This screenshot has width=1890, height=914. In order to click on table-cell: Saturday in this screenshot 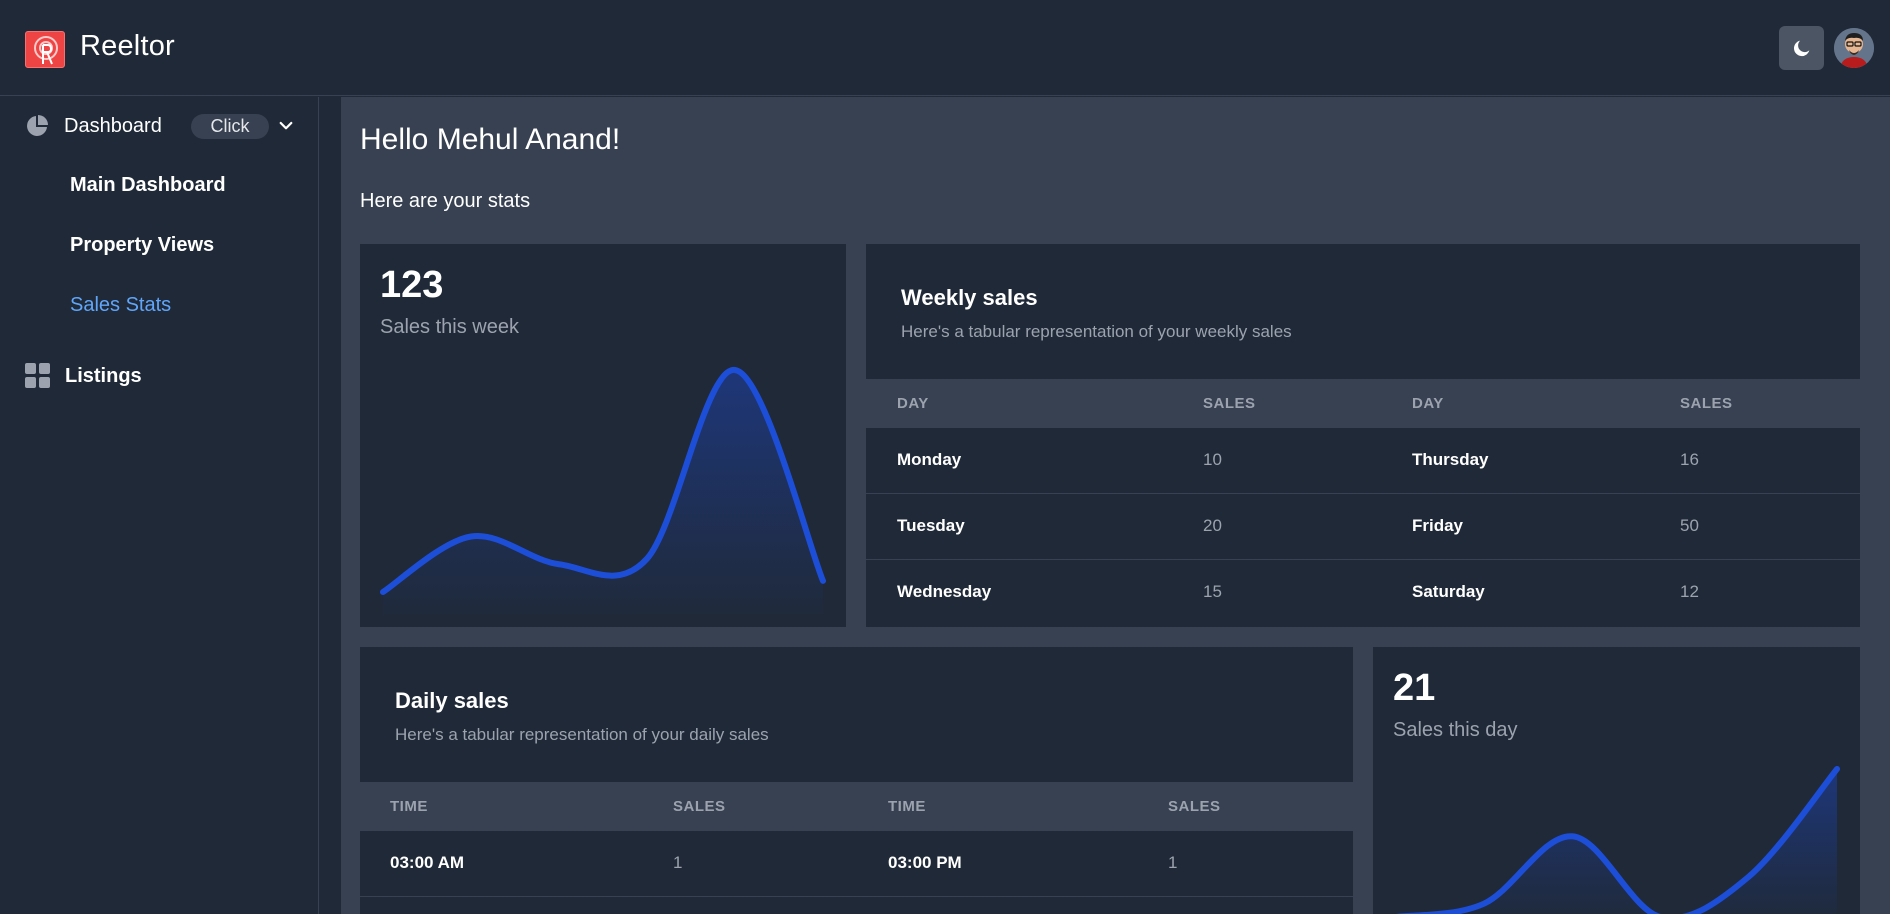, I will do `click(1448, 591)`.